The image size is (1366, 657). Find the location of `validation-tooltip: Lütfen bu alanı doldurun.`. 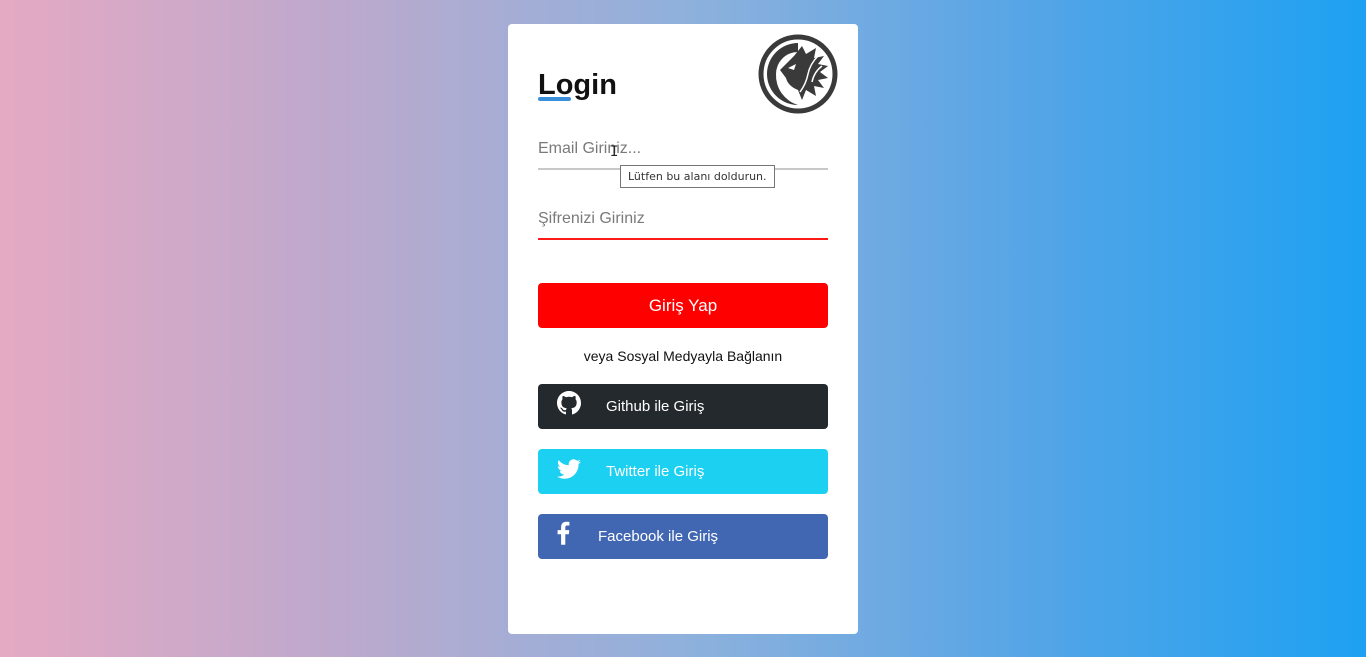

validation-tooltip: Lütfen bu alanı doldurun. is located at coordinates (697, 176).